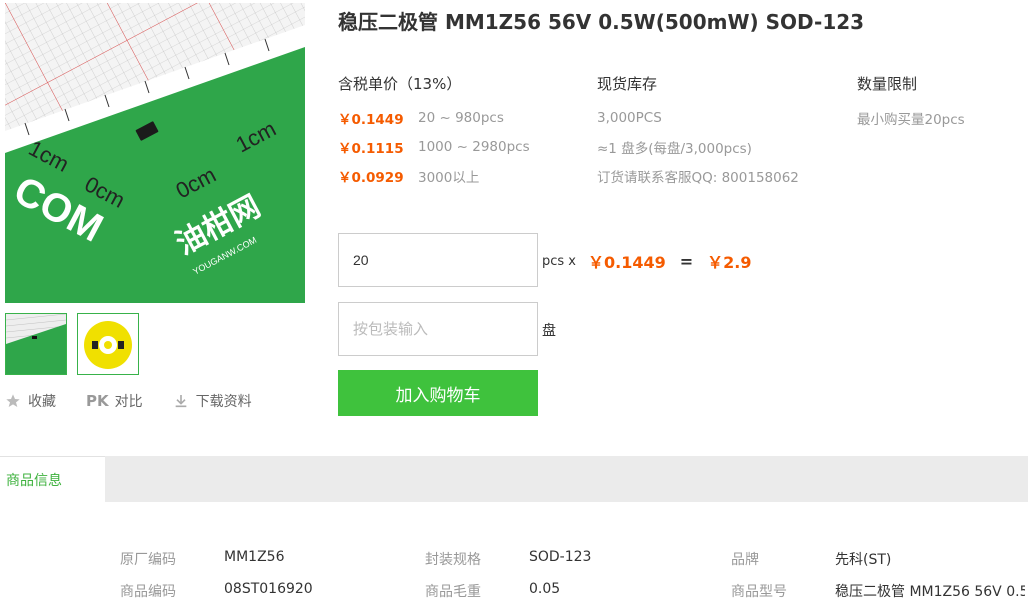 The image size is (1028, 598). What do you see at coordinates (601, 22) in the screenshot?
I see `product-title: 稳压二极管 MM1Z56 56V 0.5W(500mW) SOD-123` at bounding box center [601, 22].